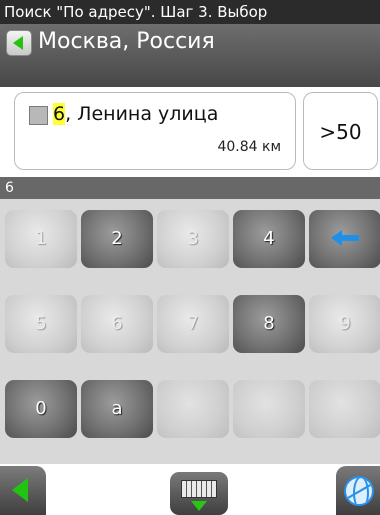 Image resolution: width=380 pixels, height=515 pixels. Describe the element at coordinates (199, 489) in the screenshot. I see `keyboard-icon` at that location.